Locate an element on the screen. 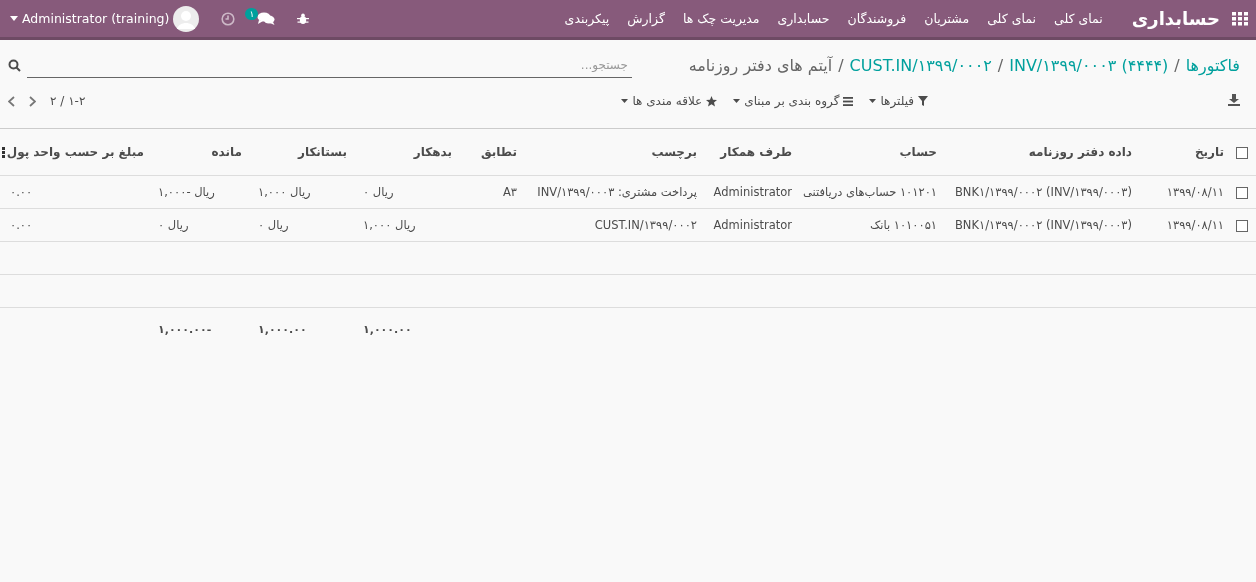 The height and width of the screenshot is (582, 1256). unread-count-badge: ۱ is located at coordinates (252, 14).